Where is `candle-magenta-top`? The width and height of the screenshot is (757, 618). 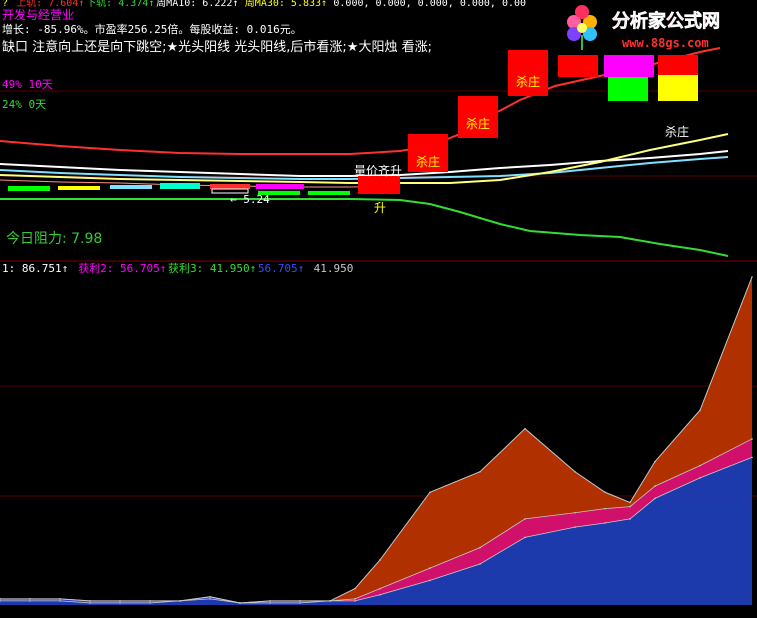 candle-magenta-top is located at coordinates (629, 66).